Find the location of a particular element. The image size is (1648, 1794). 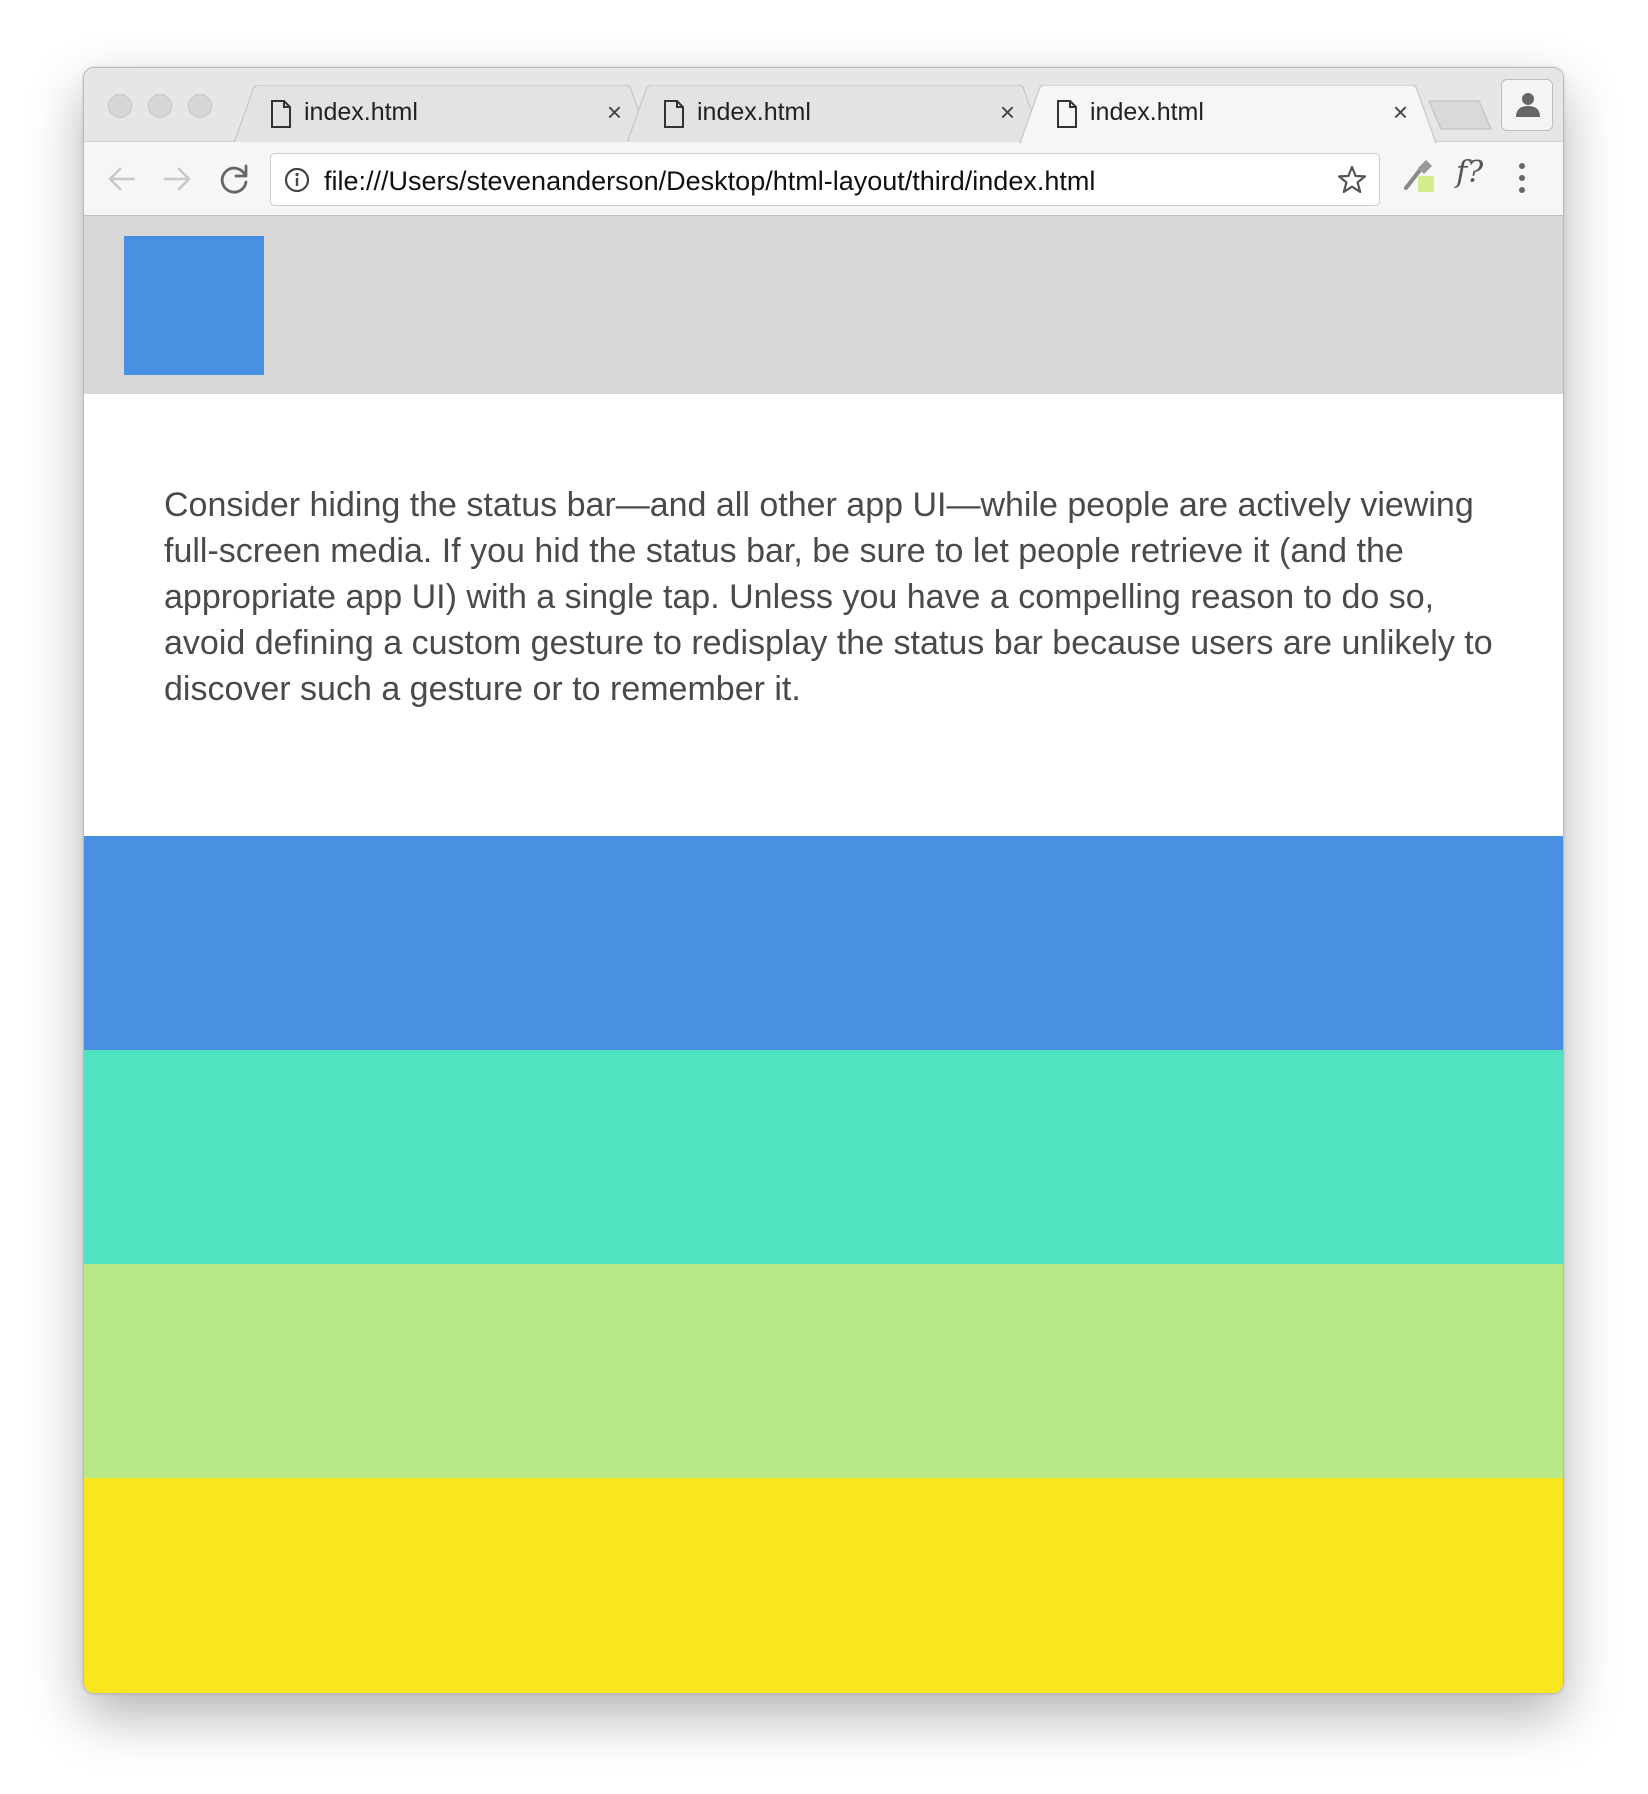

teal-band is located at coordinates (823, 1157).